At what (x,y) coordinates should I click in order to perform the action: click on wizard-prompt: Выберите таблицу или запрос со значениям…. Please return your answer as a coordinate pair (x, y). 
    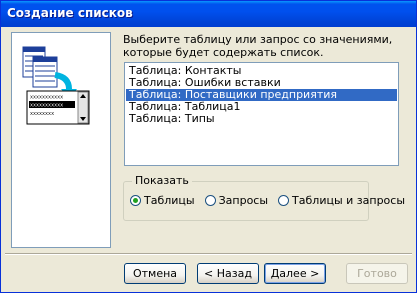
    Looking at the image, I should click on (258, 46).